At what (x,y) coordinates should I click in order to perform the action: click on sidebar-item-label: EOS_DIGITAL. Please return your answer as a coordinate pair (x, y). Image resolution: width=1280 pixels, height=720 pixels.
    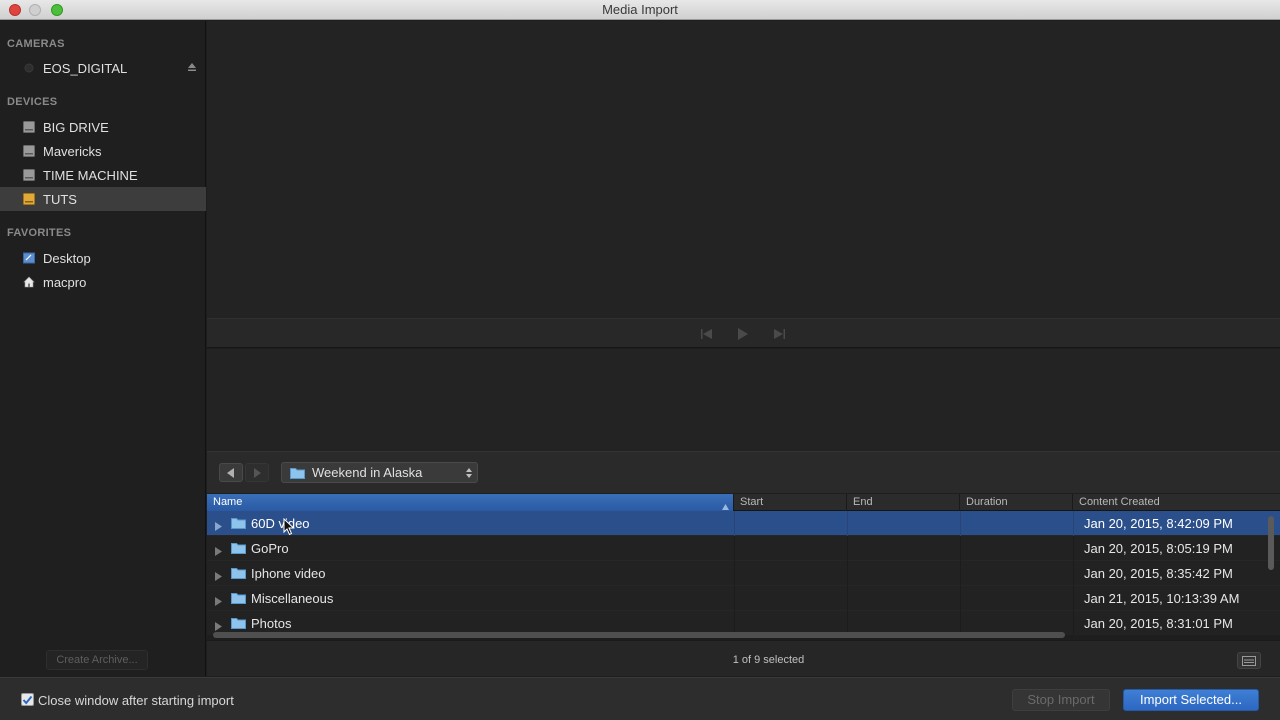
    Looking at the image, I should click on (85, 68).